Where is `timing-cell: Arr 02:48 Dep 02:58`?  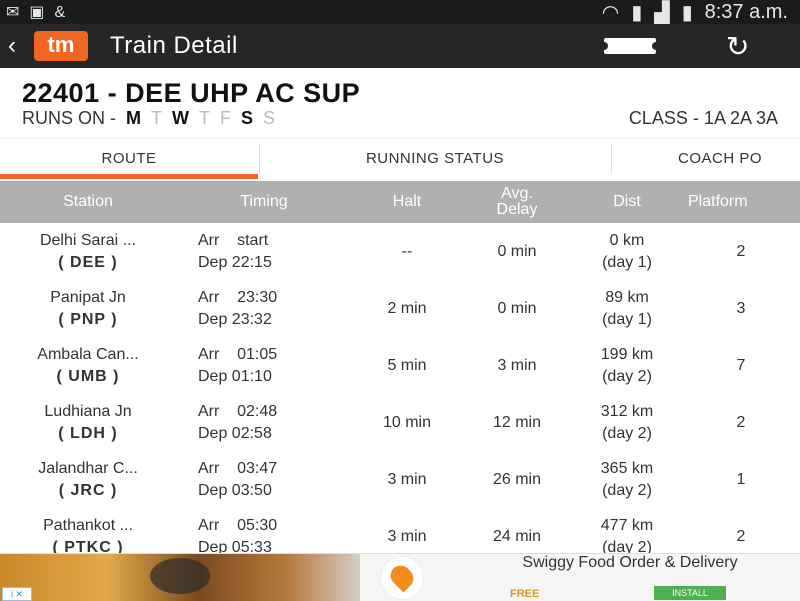
timing-cell: Arr 02:48 Dep 02:58 is located at coordinates (264, 422).